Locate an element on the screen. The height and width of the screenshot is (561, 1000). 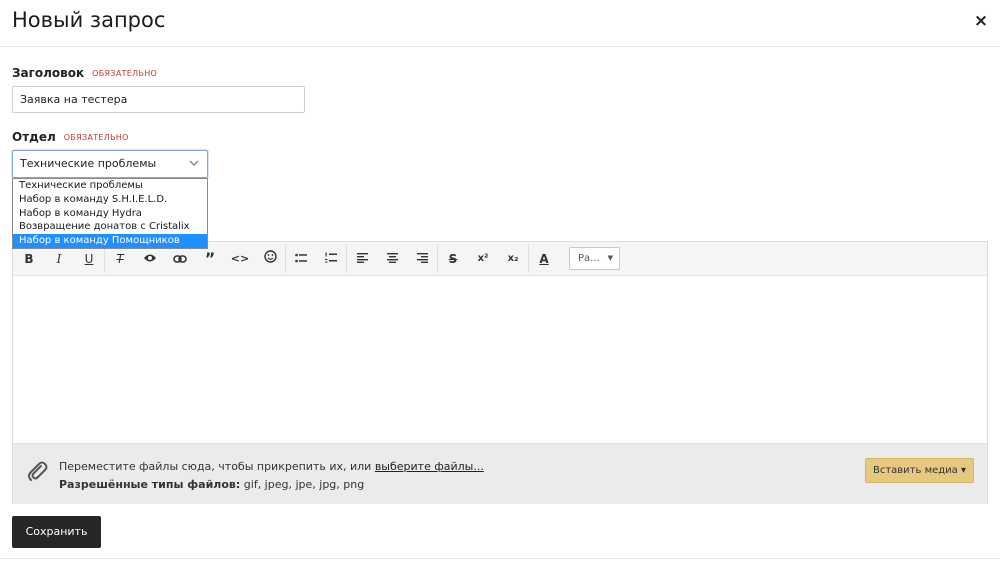
allowed-types-value: gif, jpeg, jpe, jpg, png is located at coordinates (302, 484).